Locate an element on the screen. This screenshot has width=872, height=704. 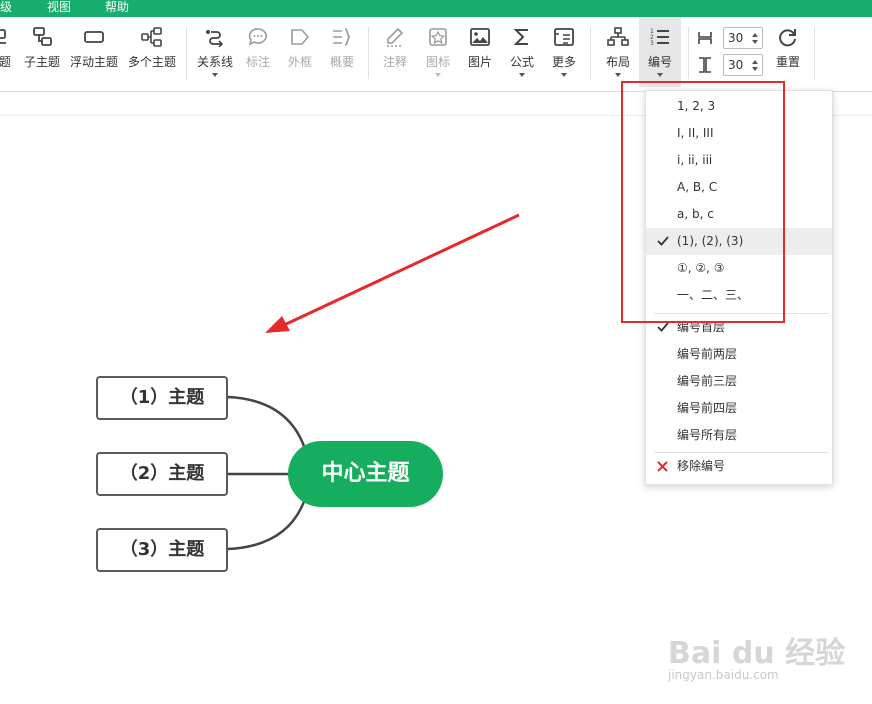
watermark: Bai du 经验 jingyan.baidu.com is located at coordinates (755, 648).